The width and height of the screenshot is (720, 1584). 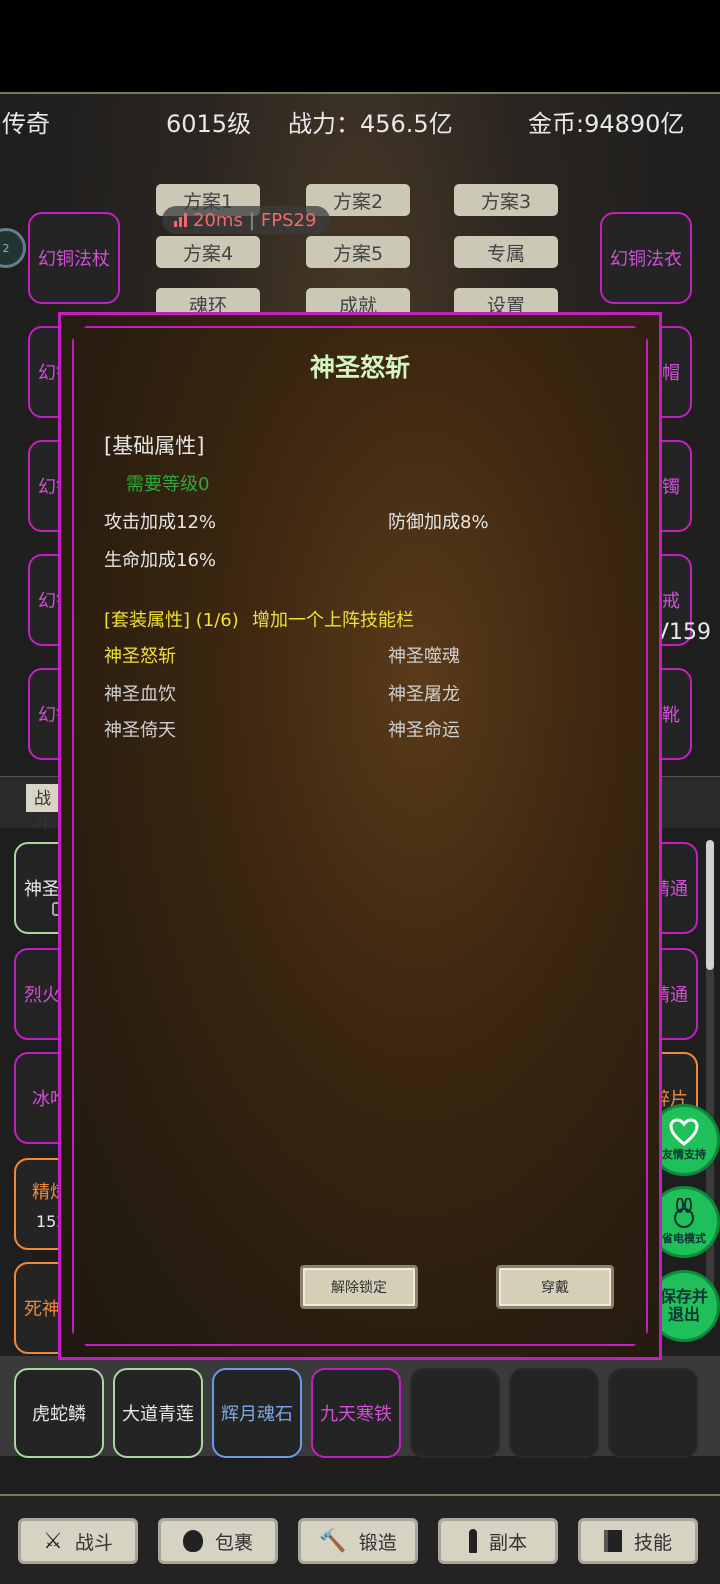 What do you see at coordinates (333, 1541) in the screenshot?
I see `hammer-icon: 🔨` at bounding box center [333, 1541].